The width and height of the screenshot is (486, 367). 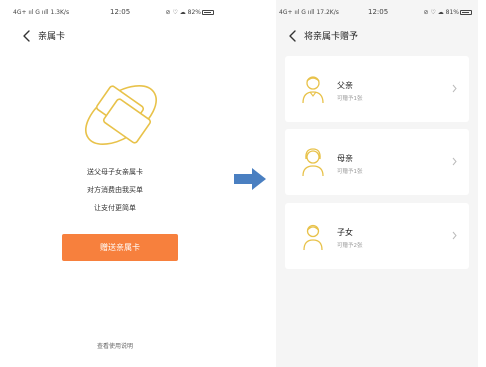 What do you see at coordinates (441, 12) in the screenshot?
I see `battery-status: ⊘ ♡ ☁ 81%` at bounding box center [441, 12].